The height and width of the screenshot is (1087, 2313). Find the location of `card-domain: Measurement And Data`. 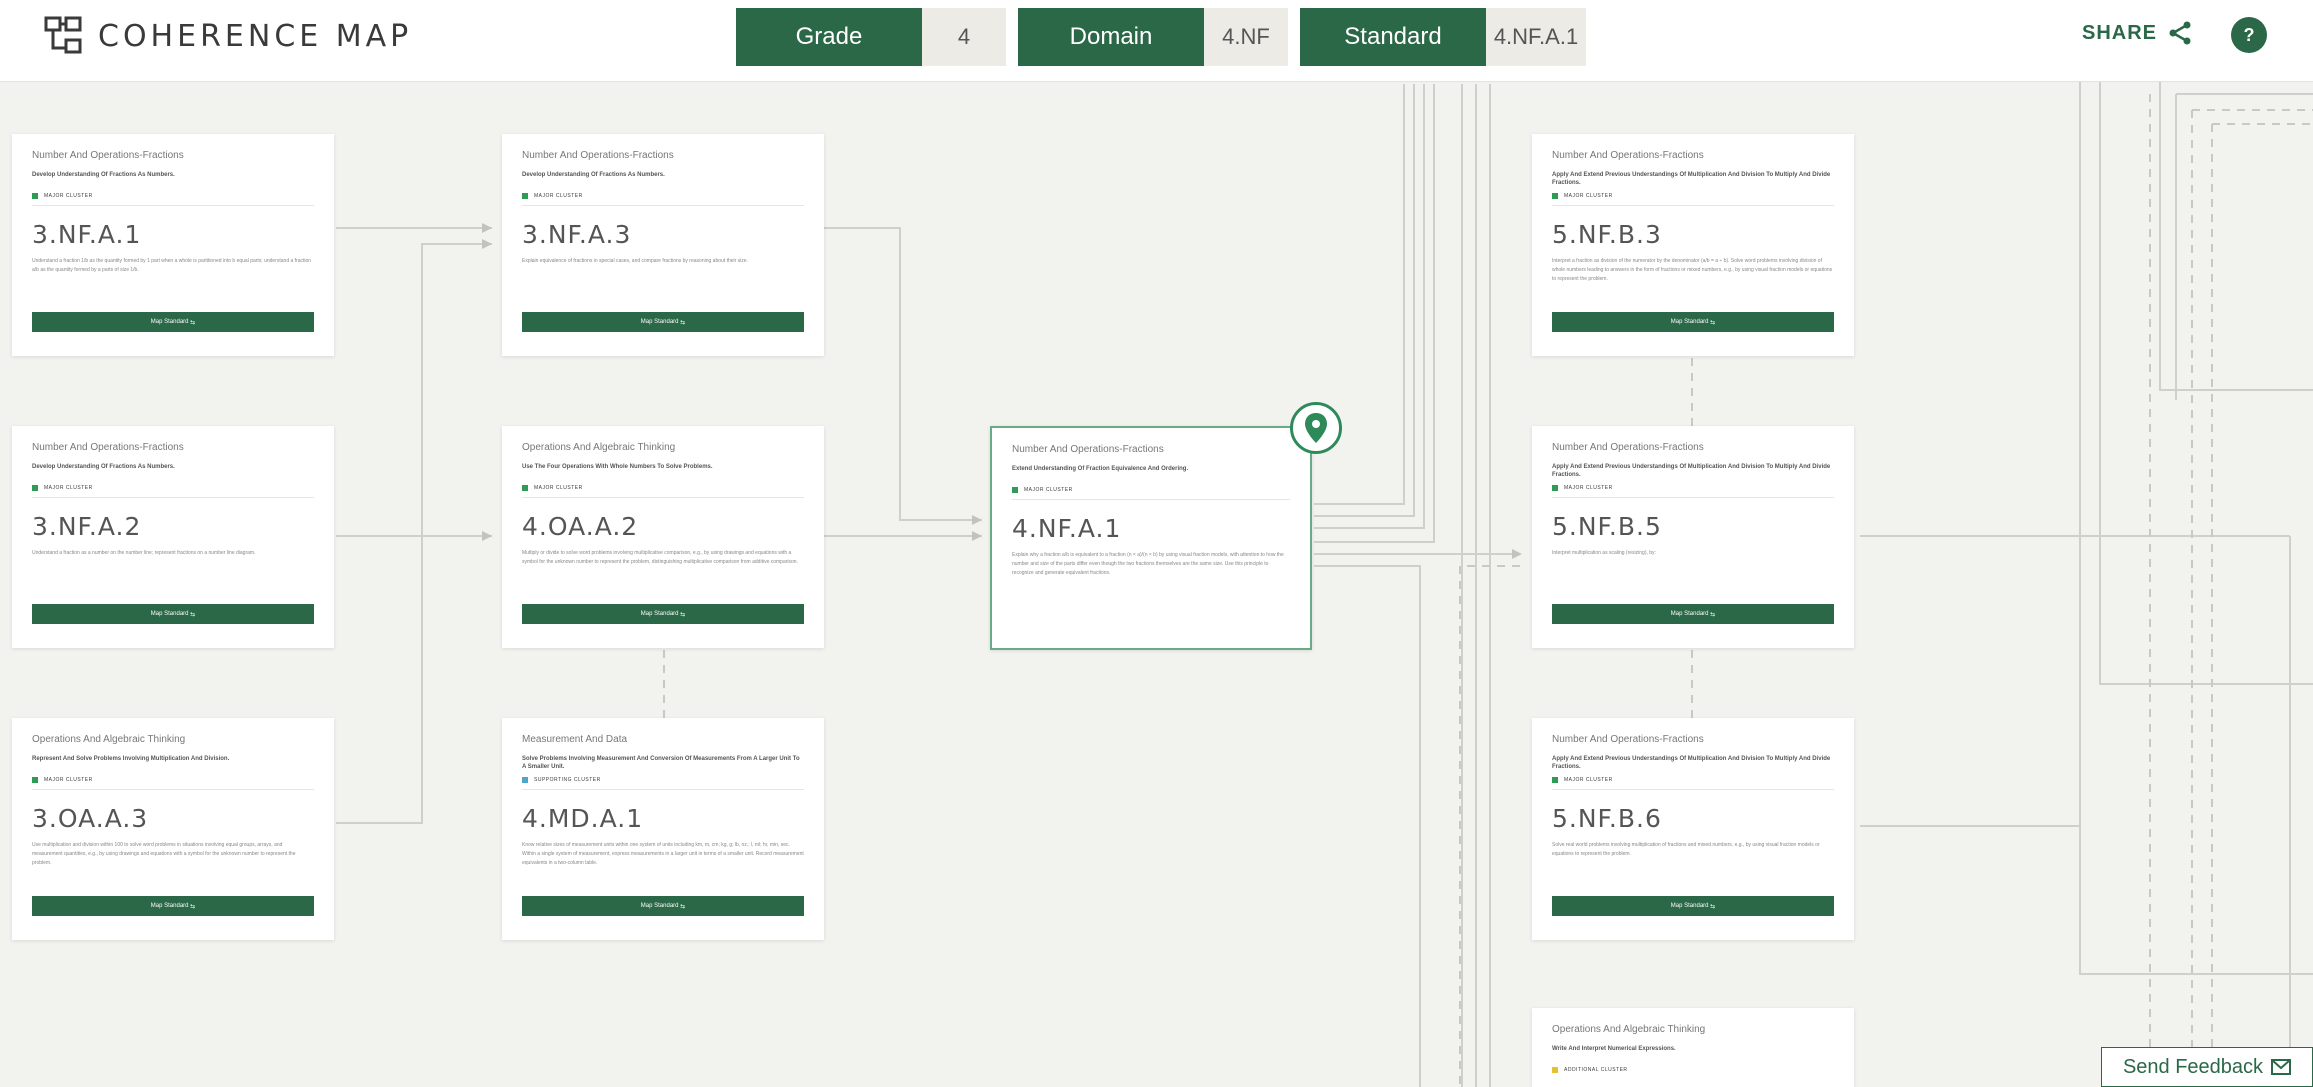

card-domain: Measurement And Data is located at coordinates (575, 739).